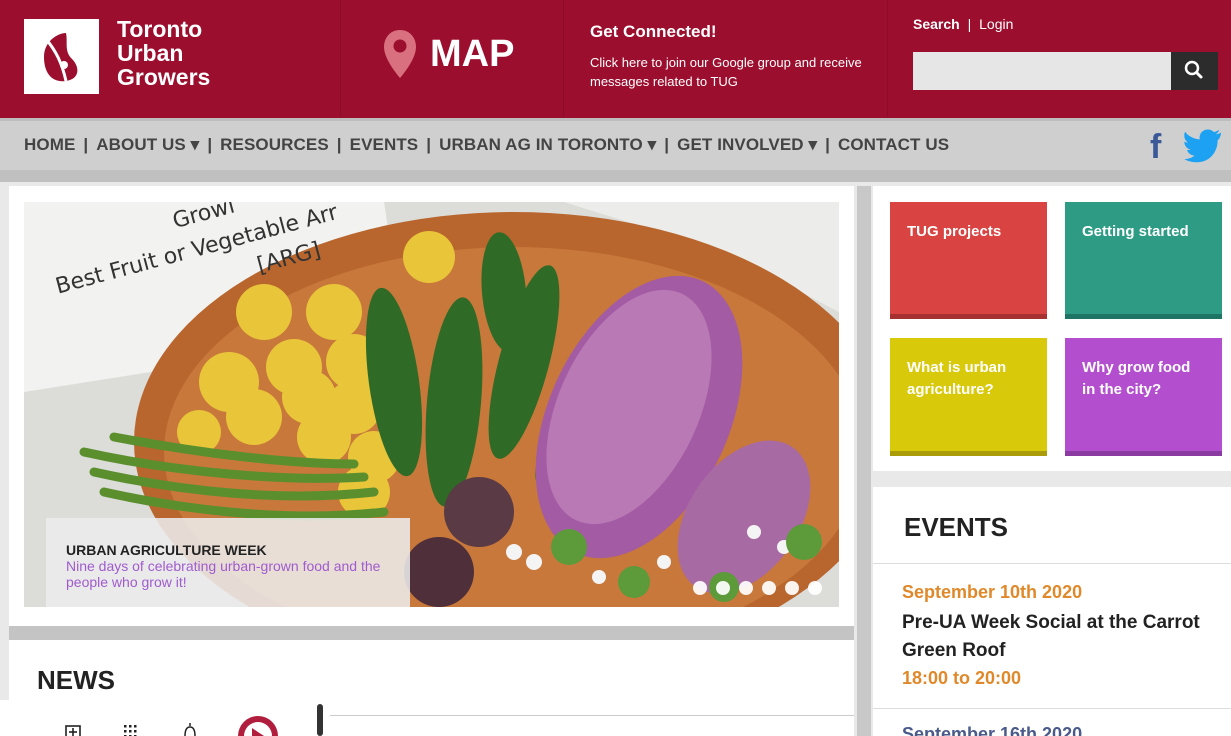  I want to click on nav-item-events: EVENTS, so click(384, 144).